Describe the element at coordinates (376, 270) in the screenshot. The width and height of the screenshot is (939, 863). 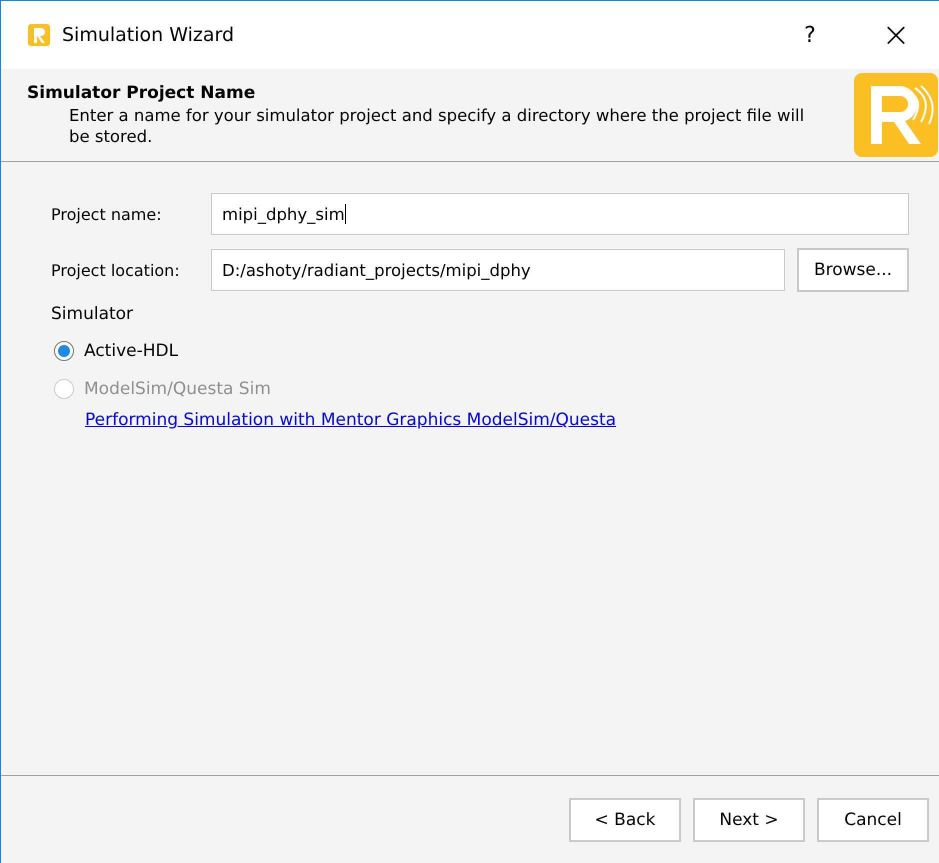
I see `field-value: D:/ashoty/radiant_projects/mipi_dphy` at that location.